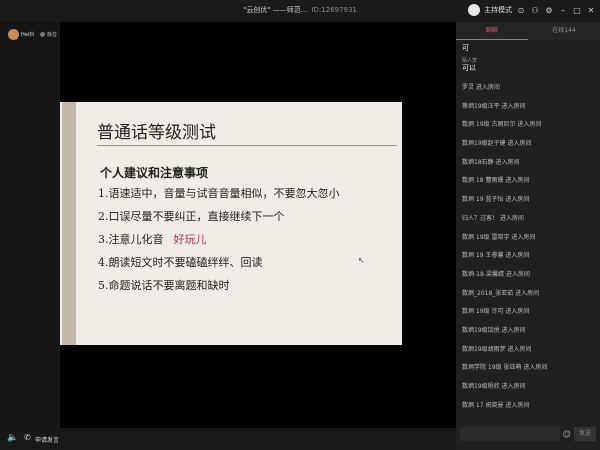 Image resolution: width=600 pixels, height=450 pixels. What do you see at coordinates (228, 439) in the screenshot?
I see `bottom-toolbar: 🔈 ✆ 申请发言` at bounding box center [228, 439].